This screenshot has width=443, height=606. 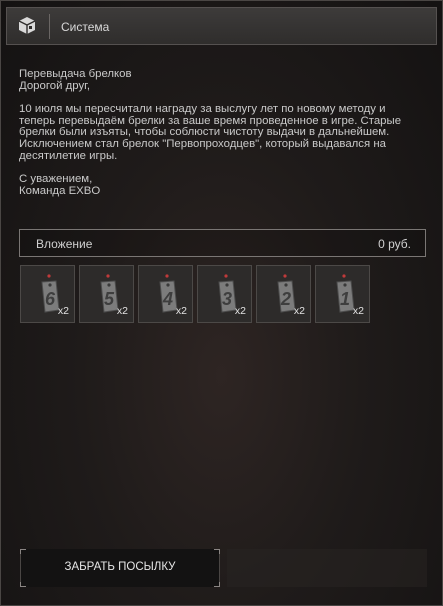 What do you see at coordinates (227, 299) in the screenshot?
I see `item-numeral: 3` at bounding box center [227, 299].